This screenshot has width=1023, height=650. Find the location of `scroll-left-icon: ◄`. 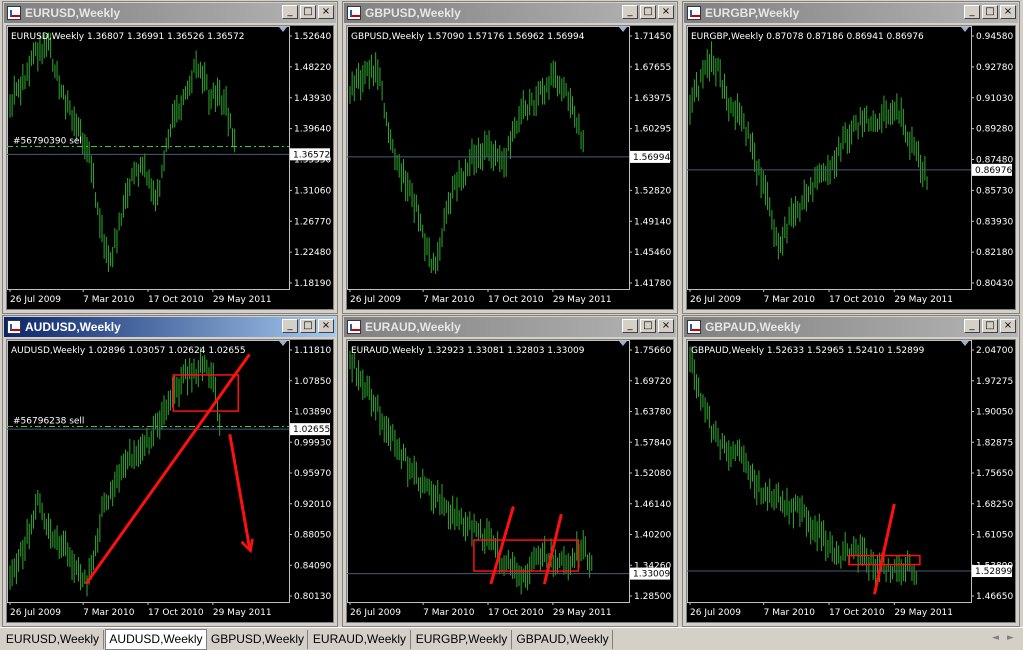

scroll-left-icon: ◄ is located at coordinates (995, 638).